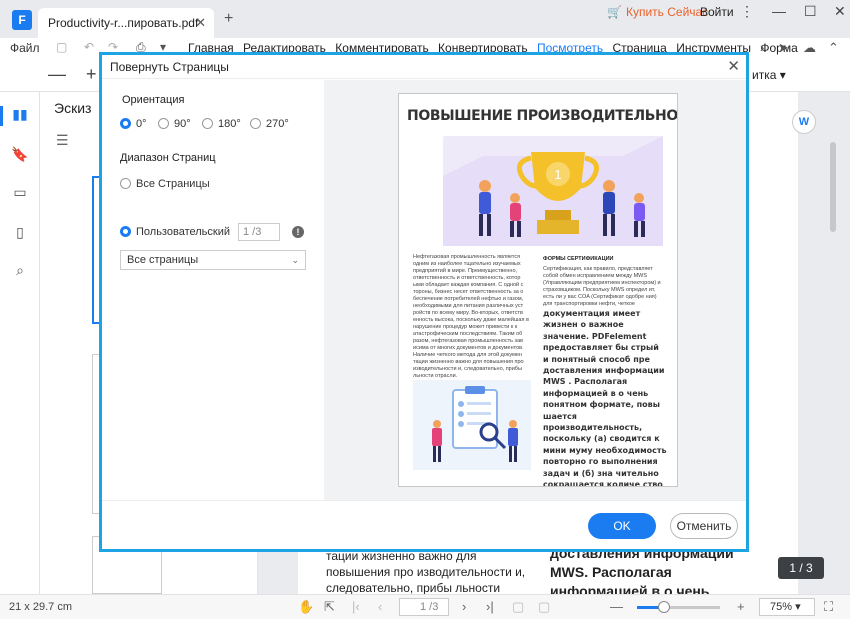 Image resolution: width=850 pixels, height=619 pixels. What do you see at coordinates (61, 47) in the screenshot?
I see `save-icon: ▢` at bounding box center [61, 47].